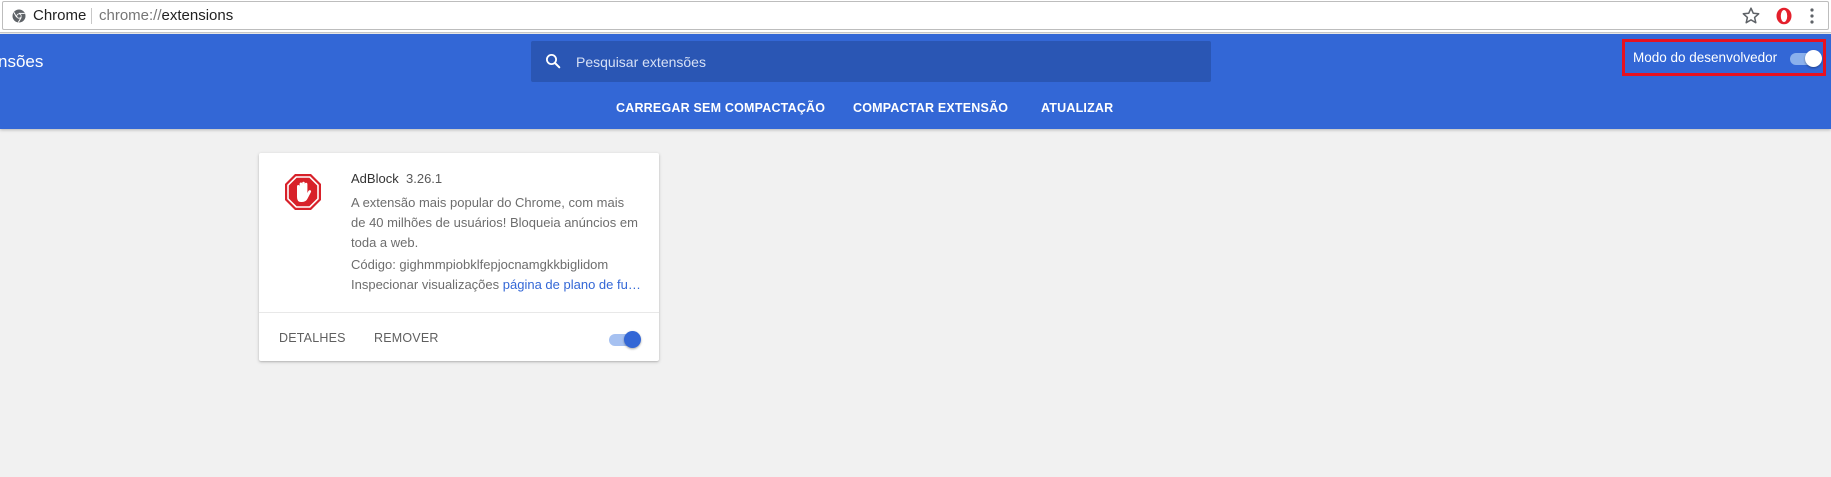  I want to click on url-text: chrome://extensions, so click(166, 16).